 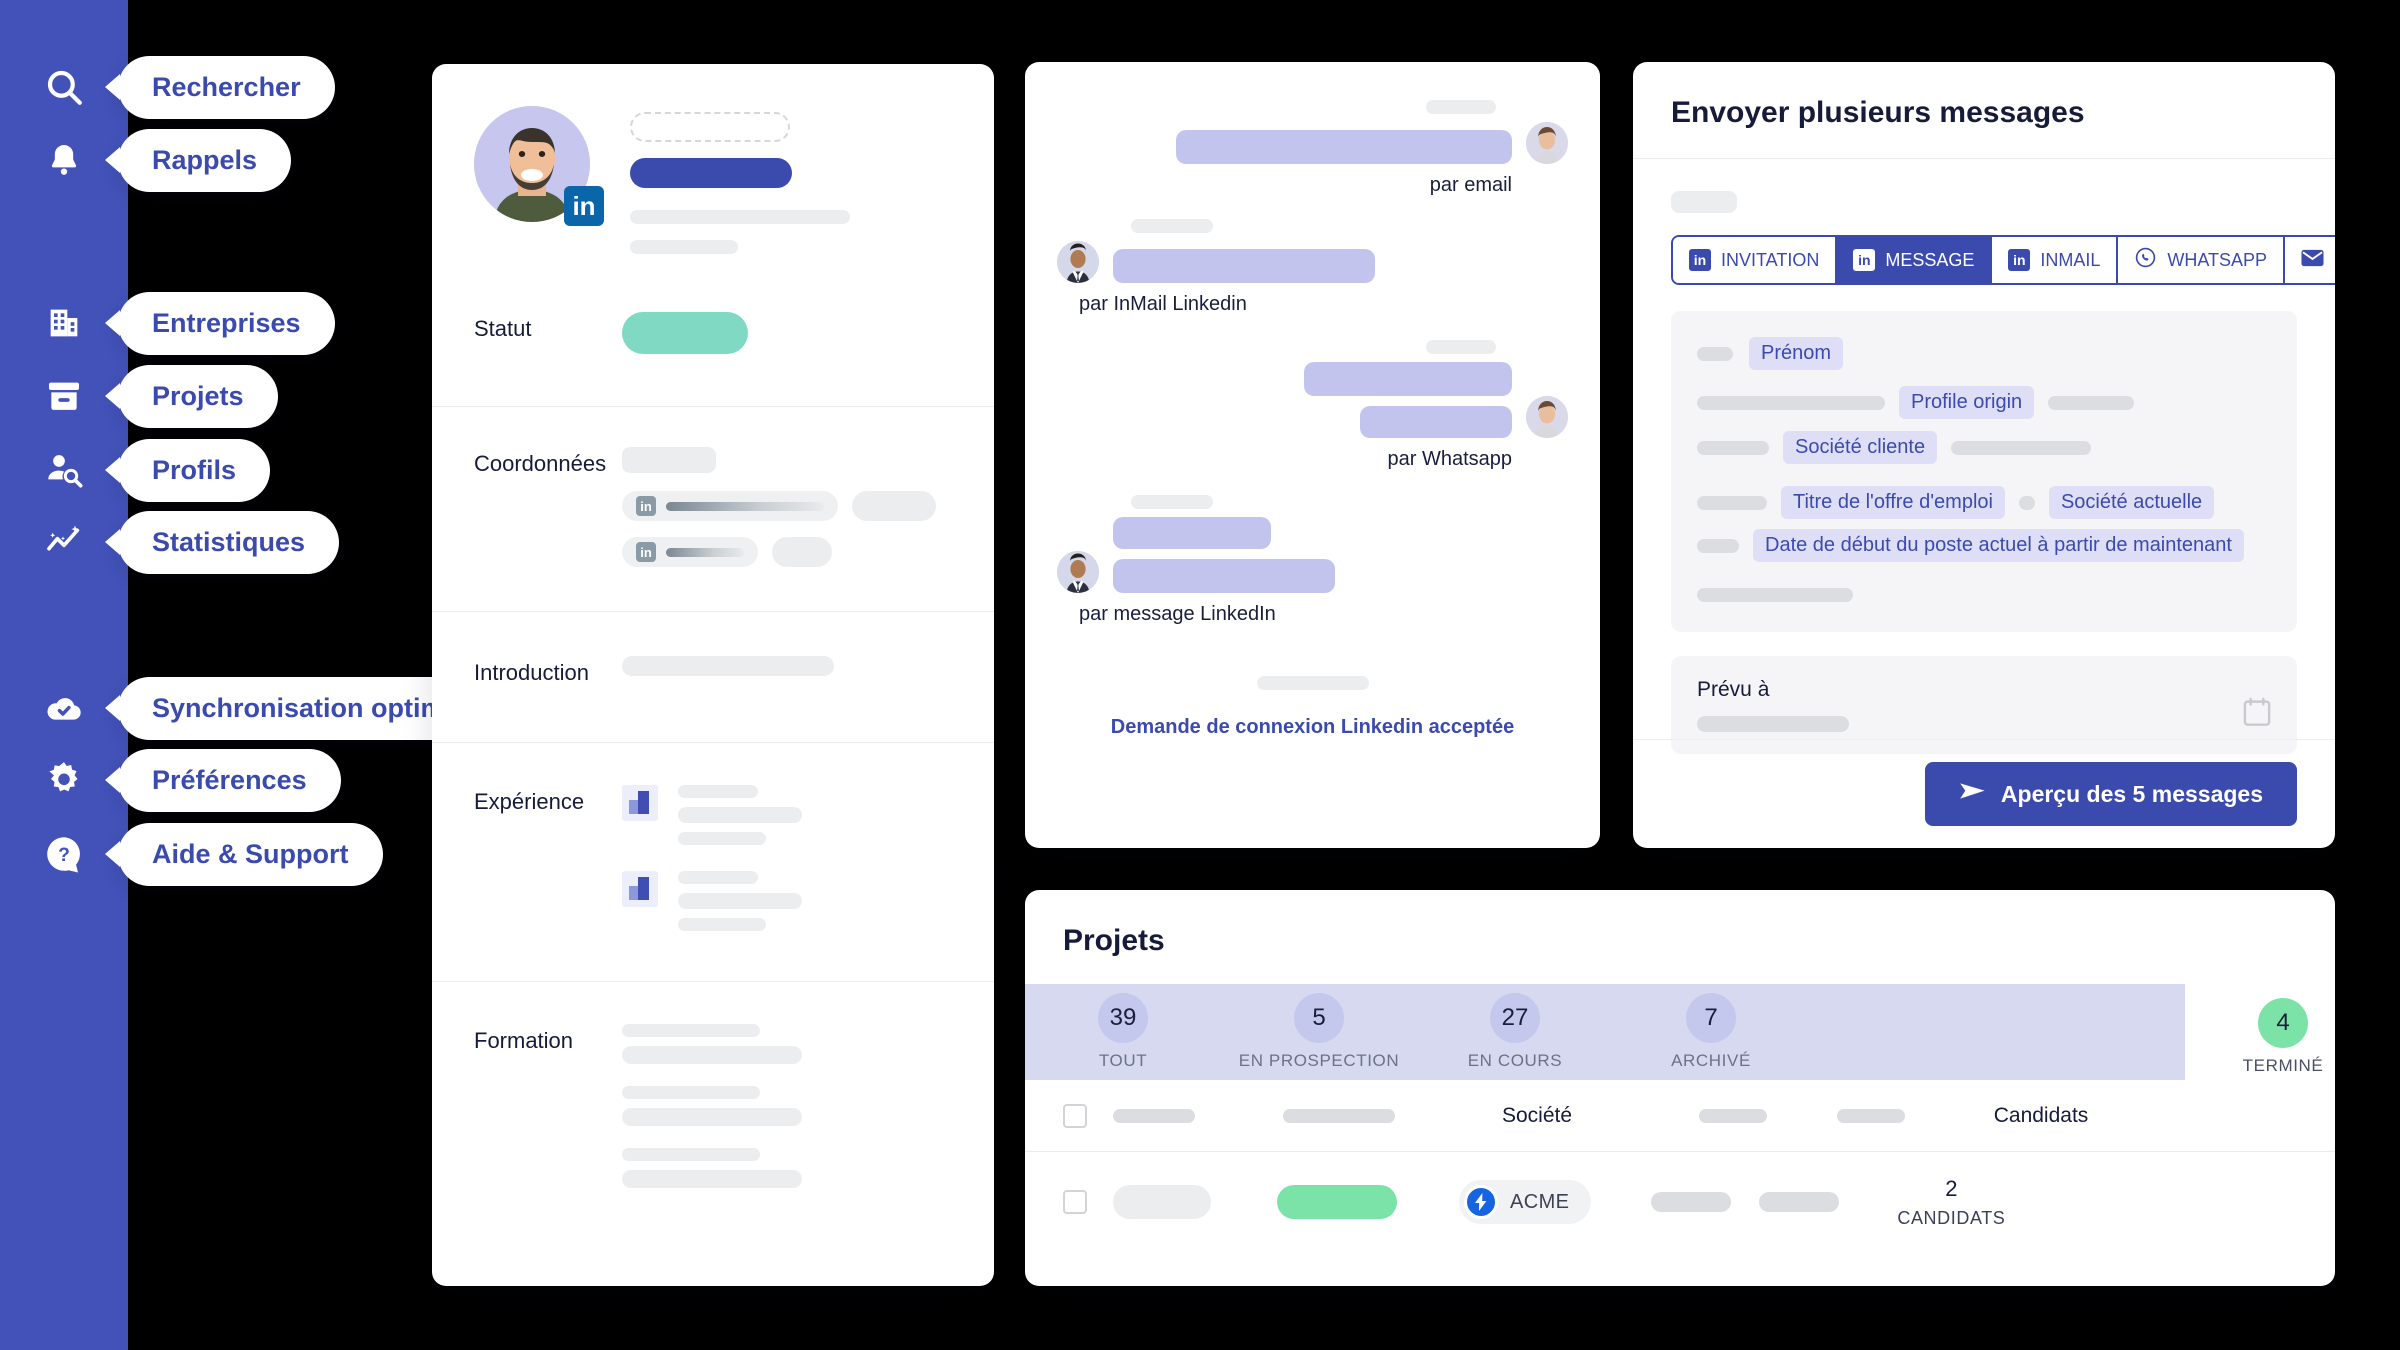 What do you see at coordinates (1319, 1018) in the screenshot?
I see `tab-count: 5` at bounding box center [1319, 1018].